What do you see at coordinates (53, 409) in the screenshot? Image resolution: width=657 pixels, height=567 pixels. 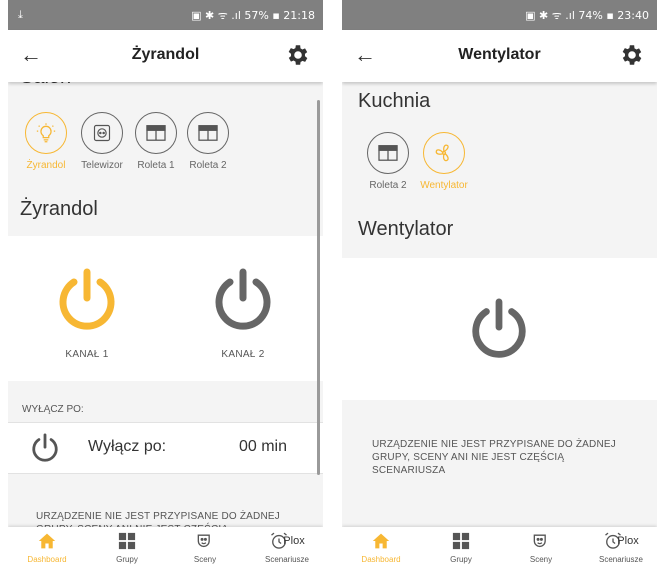 I see `off-timer-caption: WYŁĄCZ PO:` at bounding box center [53, 409].